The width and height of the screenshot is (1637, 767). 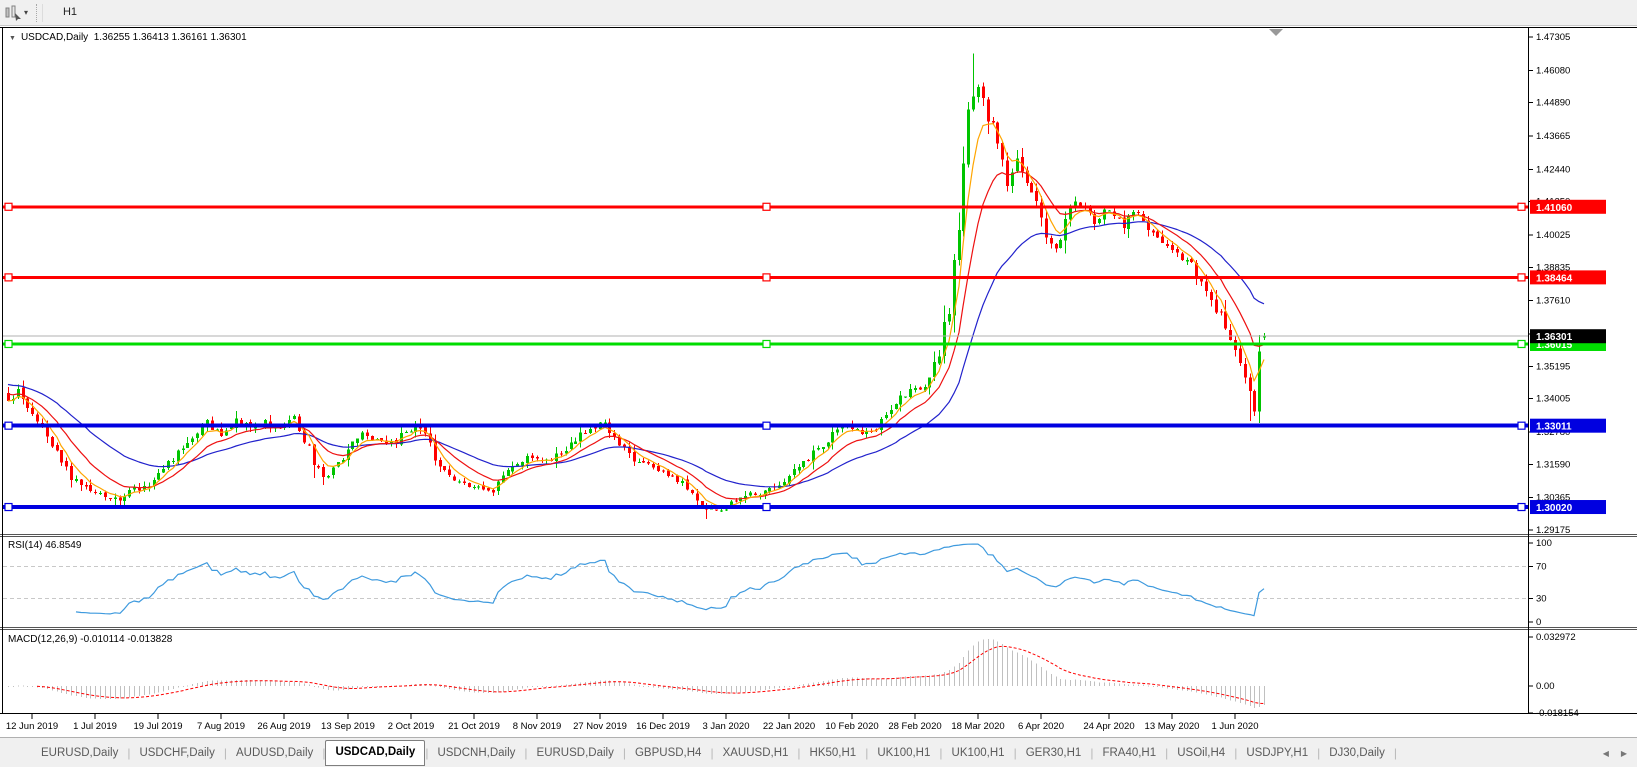 I want to click on timeframe-button-H1: H1, so click(x=70, y=12).